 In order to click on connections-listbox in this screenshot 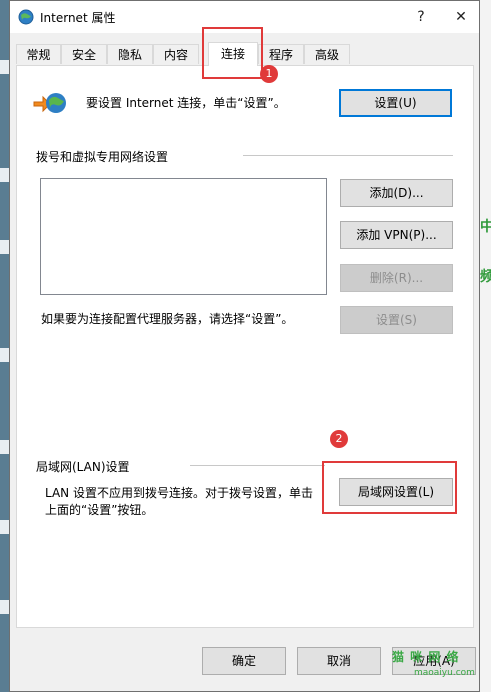, I will do `click(183, 236)`.